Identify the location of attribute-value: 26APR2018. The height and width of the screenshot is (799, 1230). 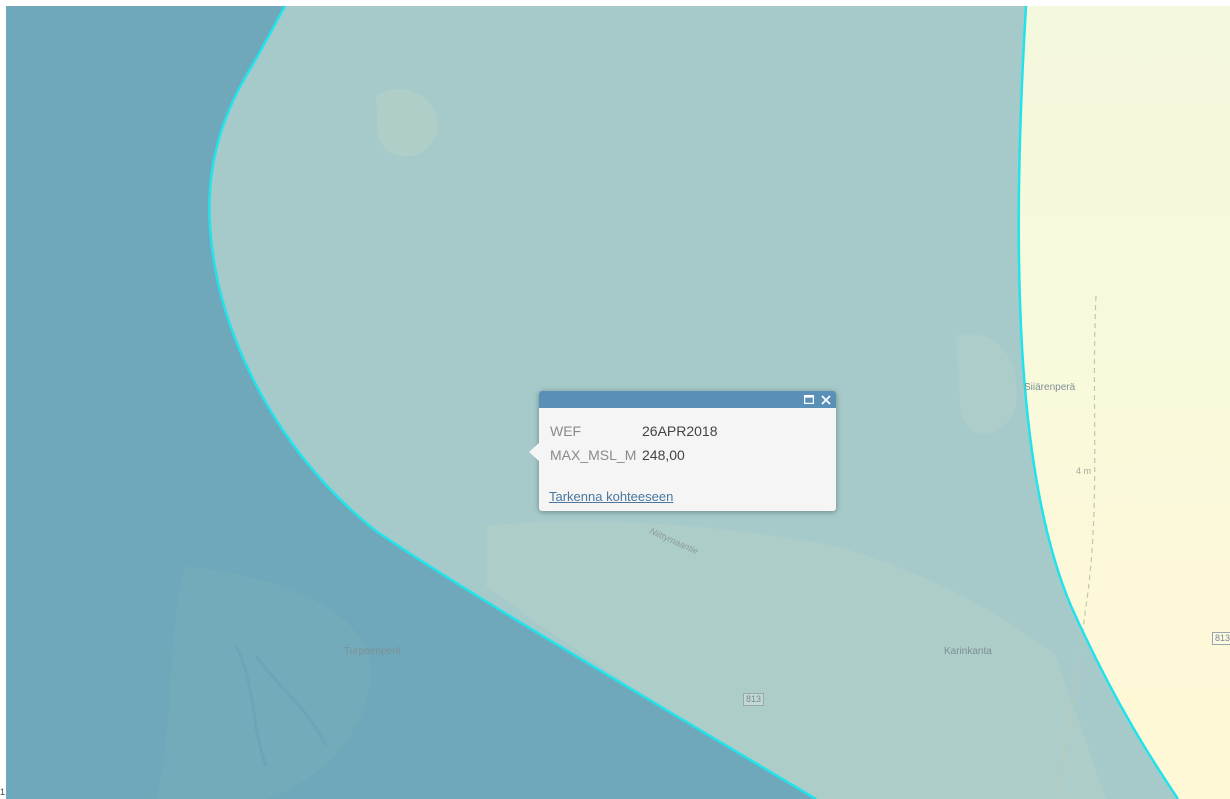
(680, 431).